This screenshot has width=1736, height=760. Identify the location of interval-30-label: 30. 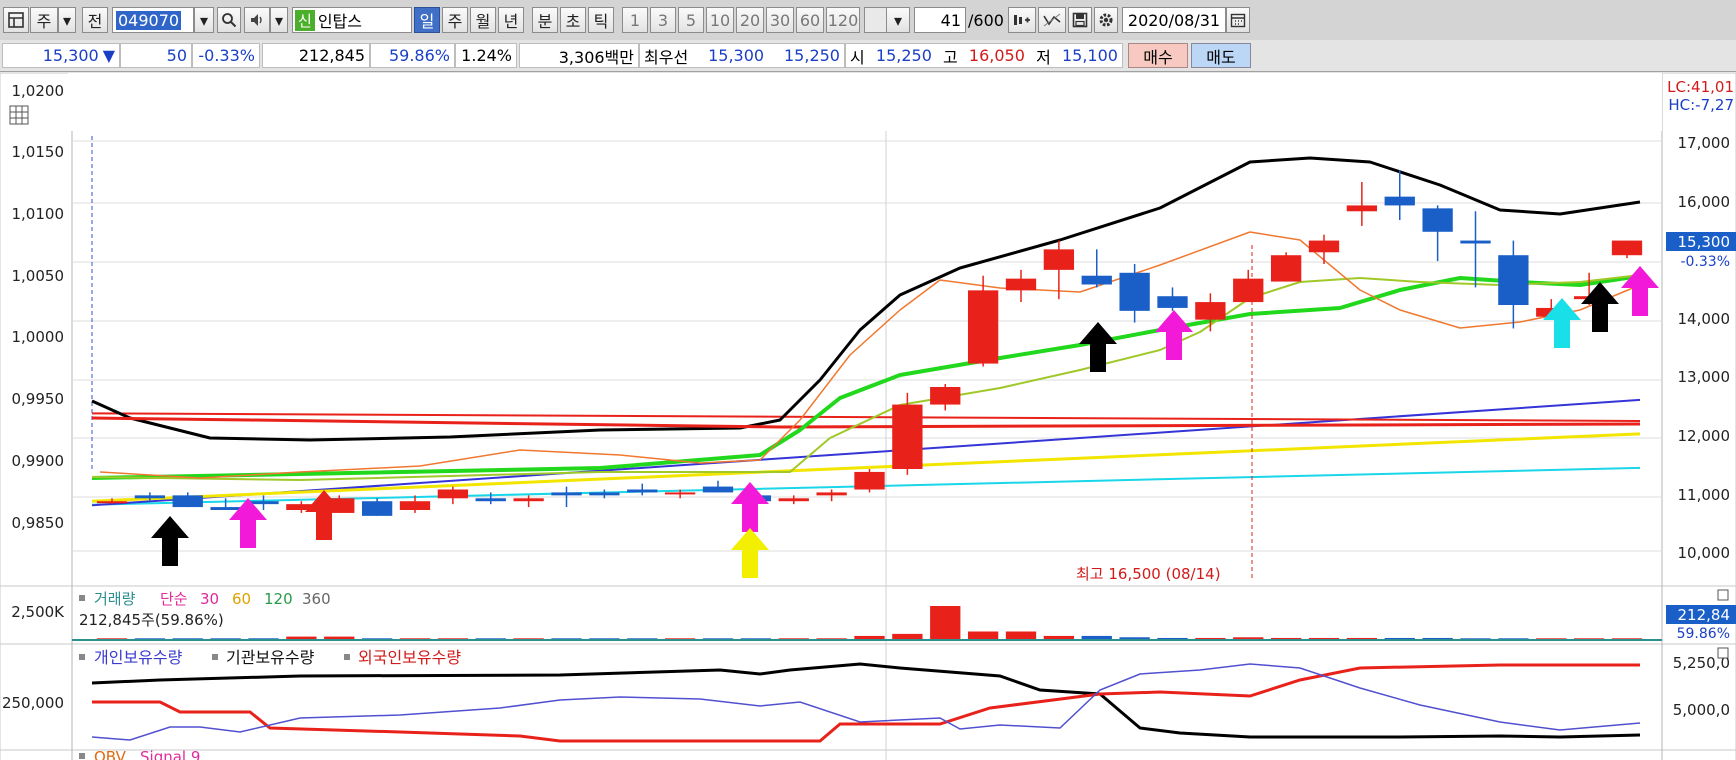
(780, 20).